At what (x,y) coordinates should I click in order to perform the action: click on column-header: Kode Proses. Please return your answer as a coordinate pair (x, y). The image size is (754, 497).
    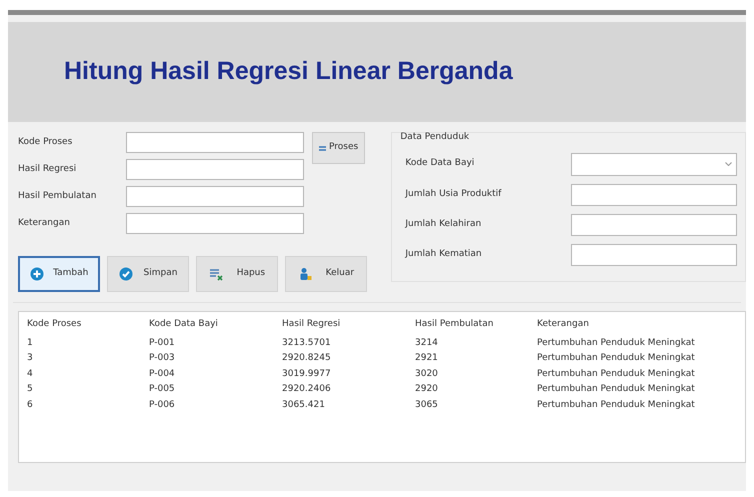
    Looking at the image, I should click on (54, 324).